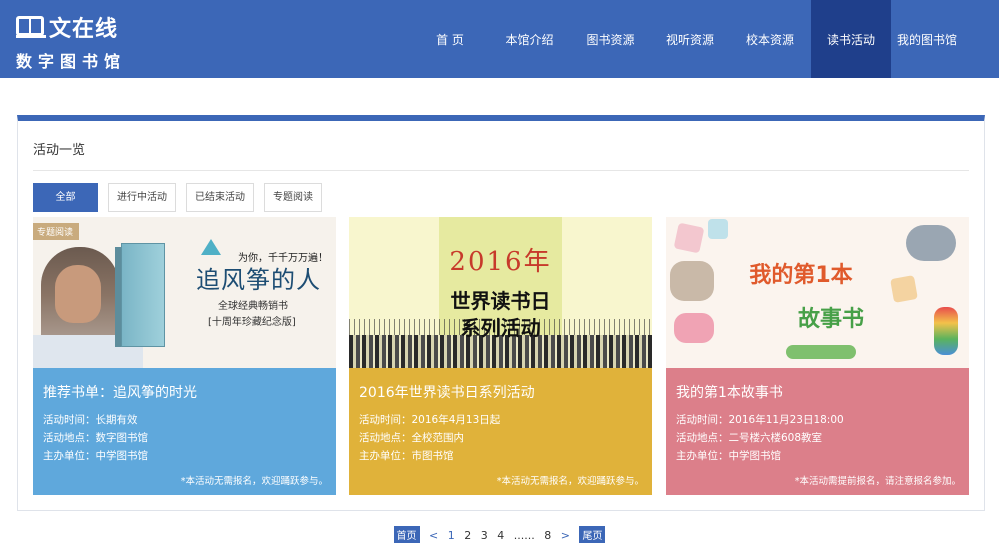  Describe the element at coordinates (801, 275) in the screenshot. I see `image-text: 我的第1本` at that location.